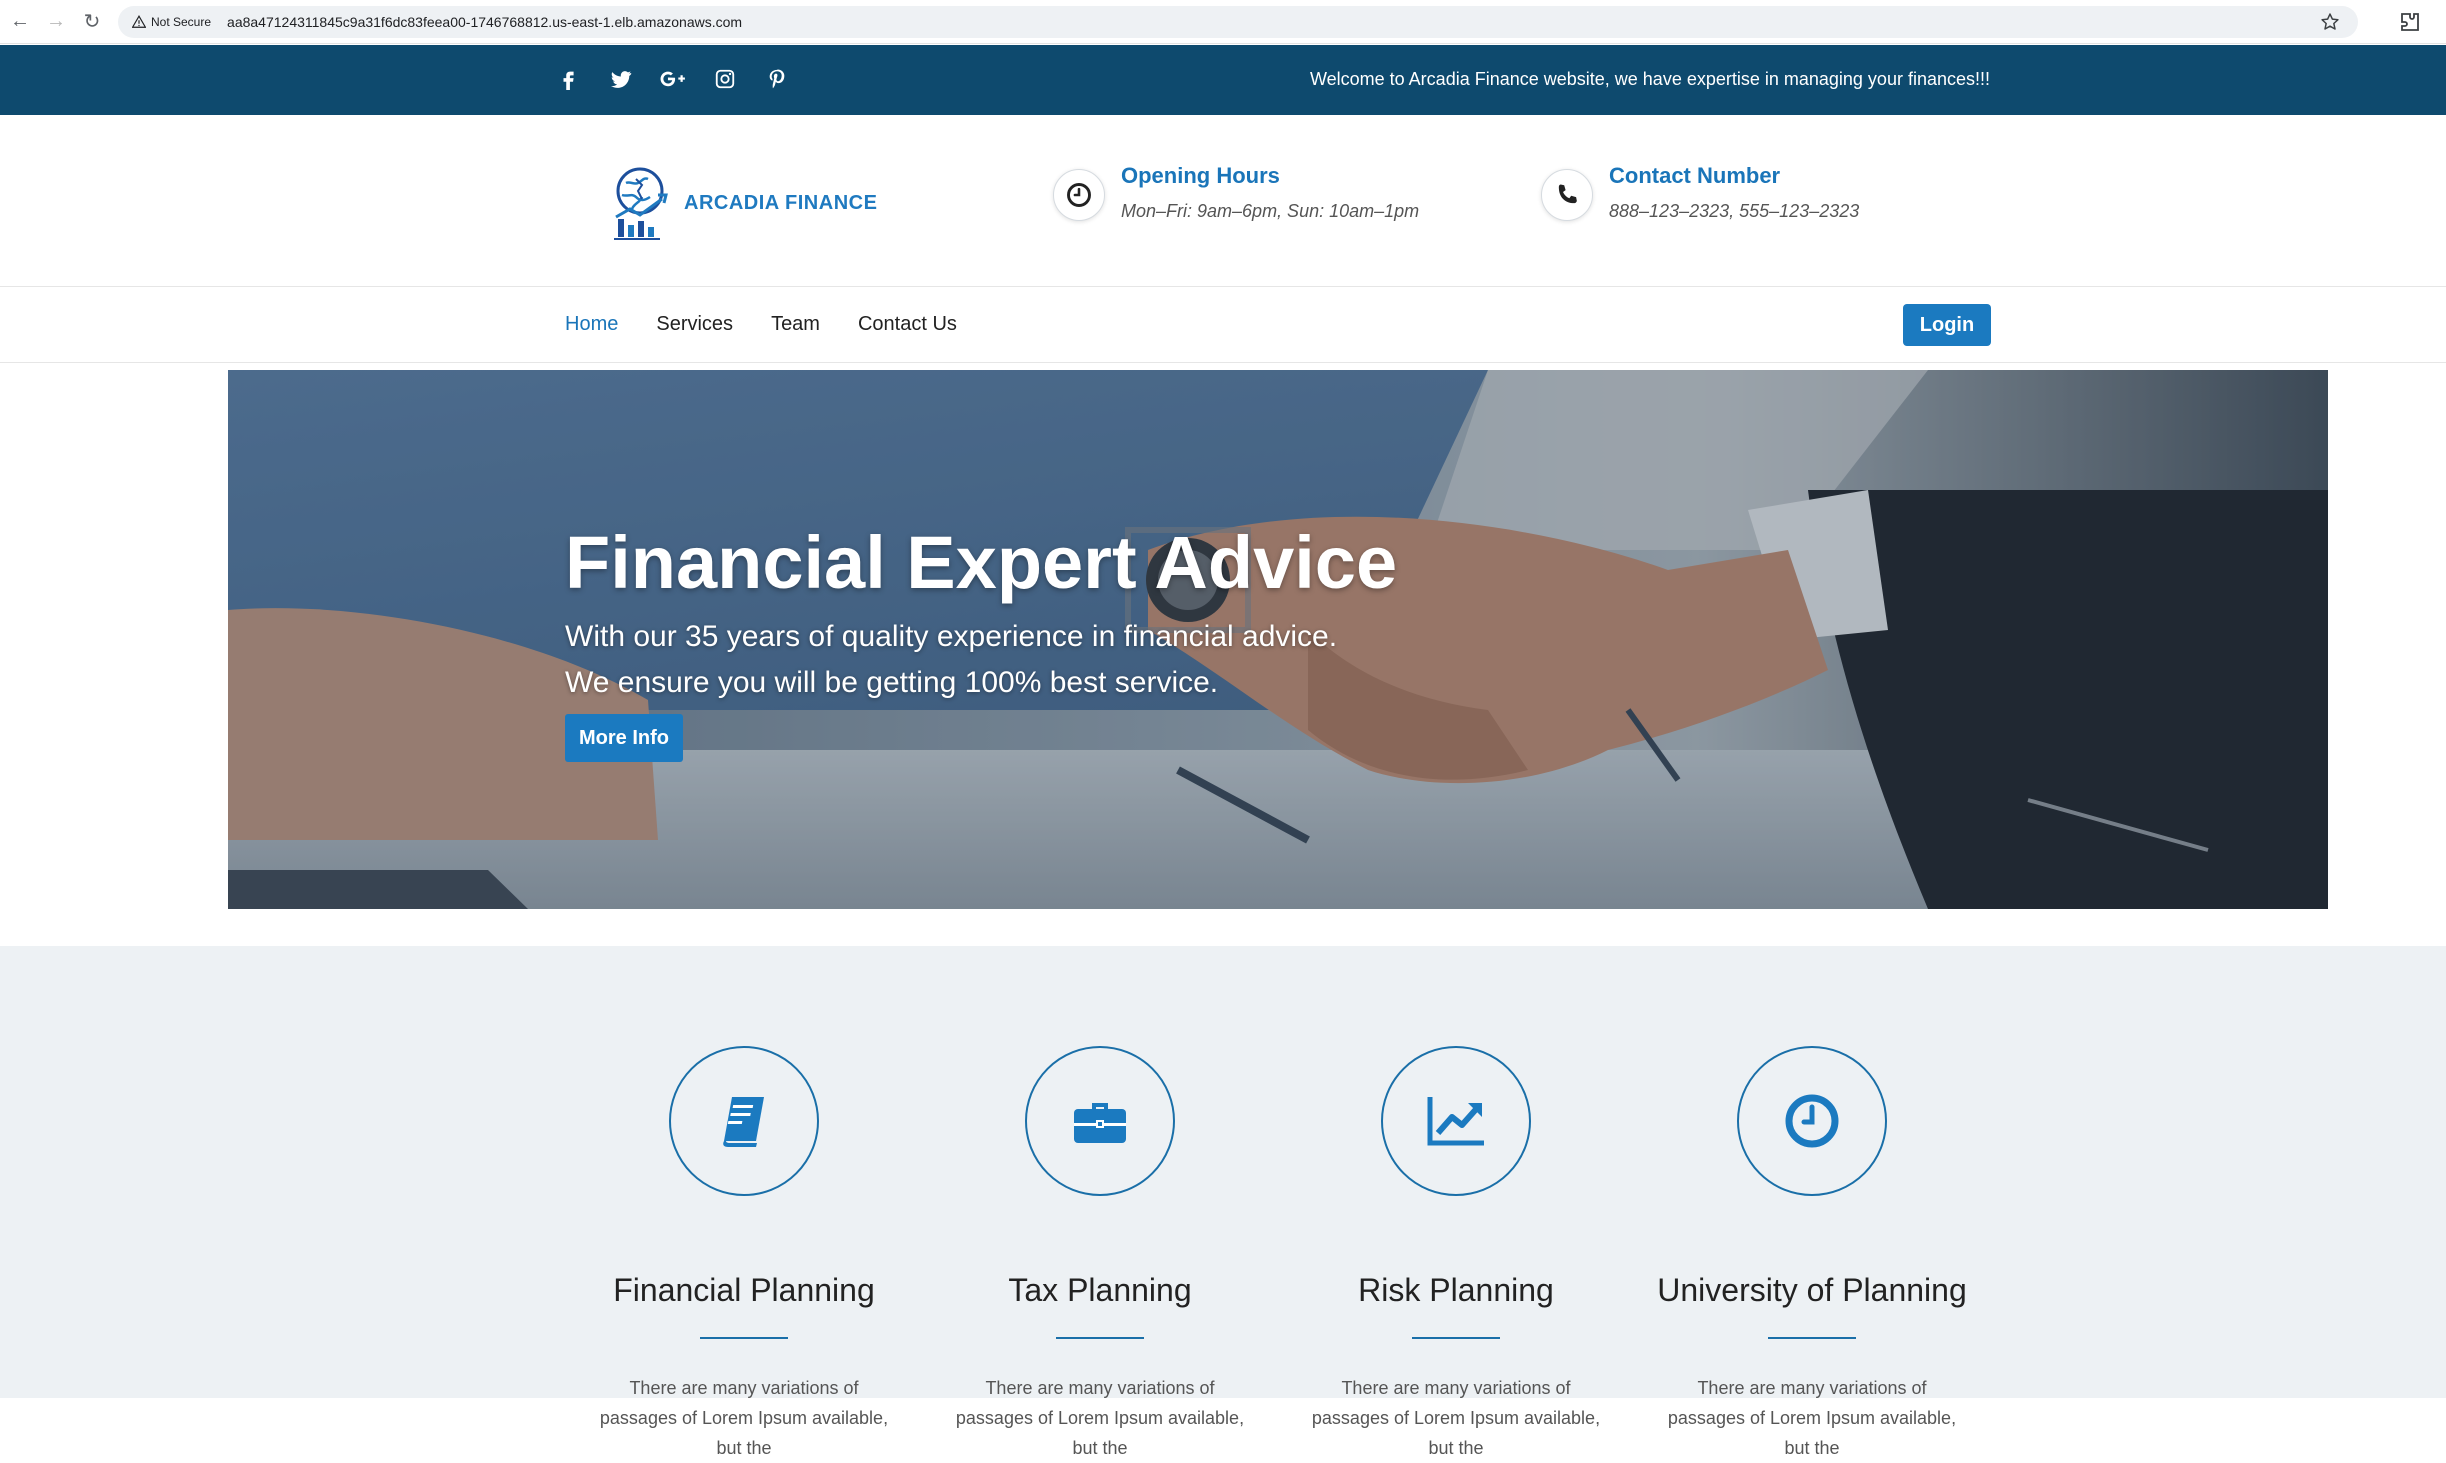 Image resolution: width=2446 pixels, height=1463 pixels. Describe the element at coordinates (1270, 211) in the screenshot. I see `opening-hours-value: Mon–Fri: 9am–6pm, Sun: 10am–1pm` at that location.